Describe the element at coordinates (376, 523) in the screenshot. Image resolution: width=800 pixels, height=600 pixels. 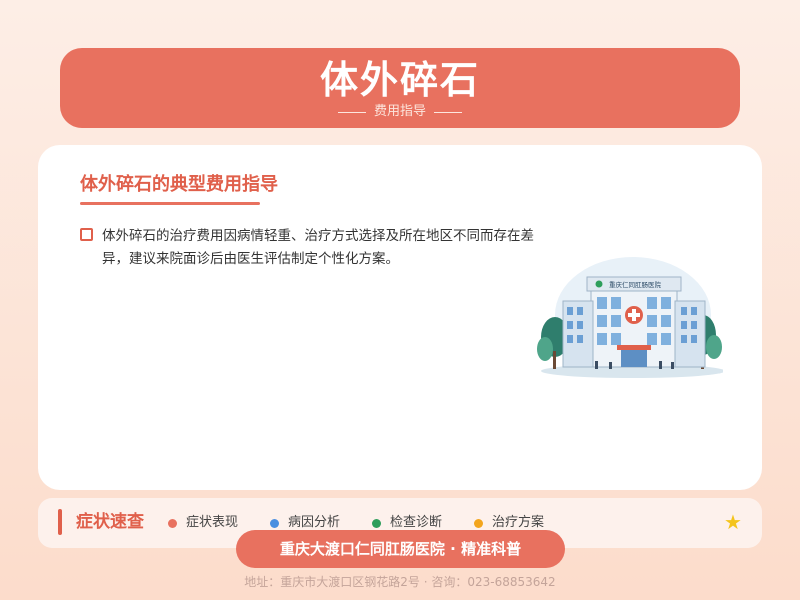
I see `green-dot-icon` at that location.